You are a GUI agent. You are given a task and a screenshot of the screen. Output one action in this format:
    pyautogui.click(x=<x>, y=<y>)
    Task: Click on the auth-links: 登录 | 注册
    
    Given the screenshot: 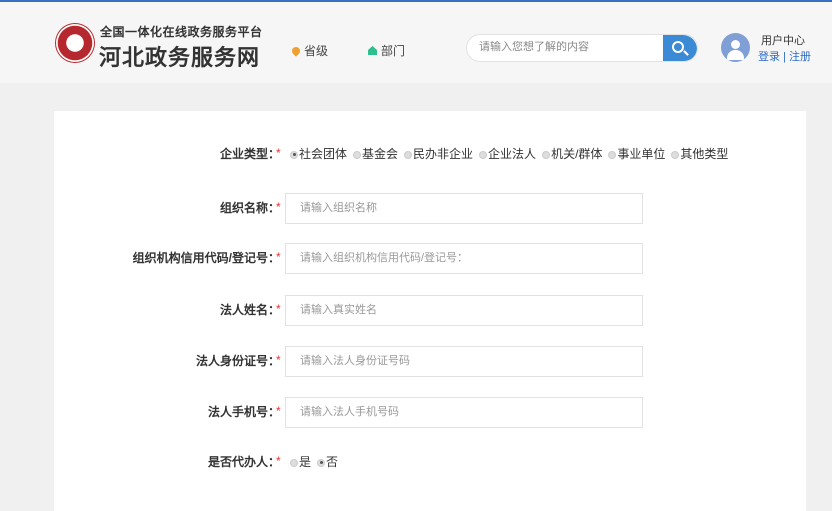 What is the action you would take?
    pyautogui.click(x=784, y=56)
    